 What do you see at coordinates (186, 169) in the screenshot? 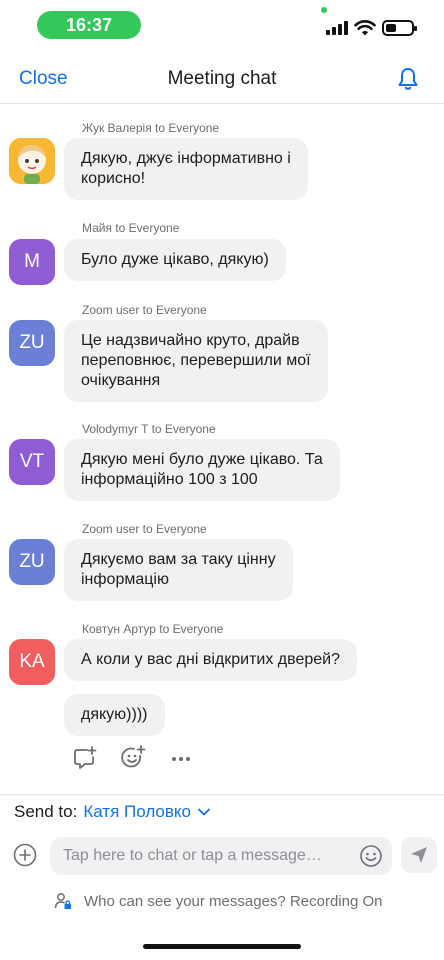
I see `message-bubble: Дякую, джує інформативно і корисно!` at bounding box center [186, 169].